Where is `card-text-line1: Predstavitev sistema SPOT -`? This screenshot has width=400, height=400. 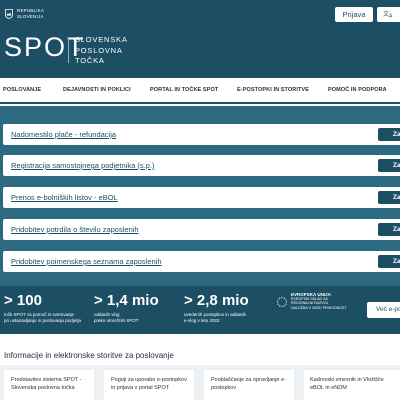 card-text-line1: Predstavitev sistema SPOT - is located at coordinates (46, 380).